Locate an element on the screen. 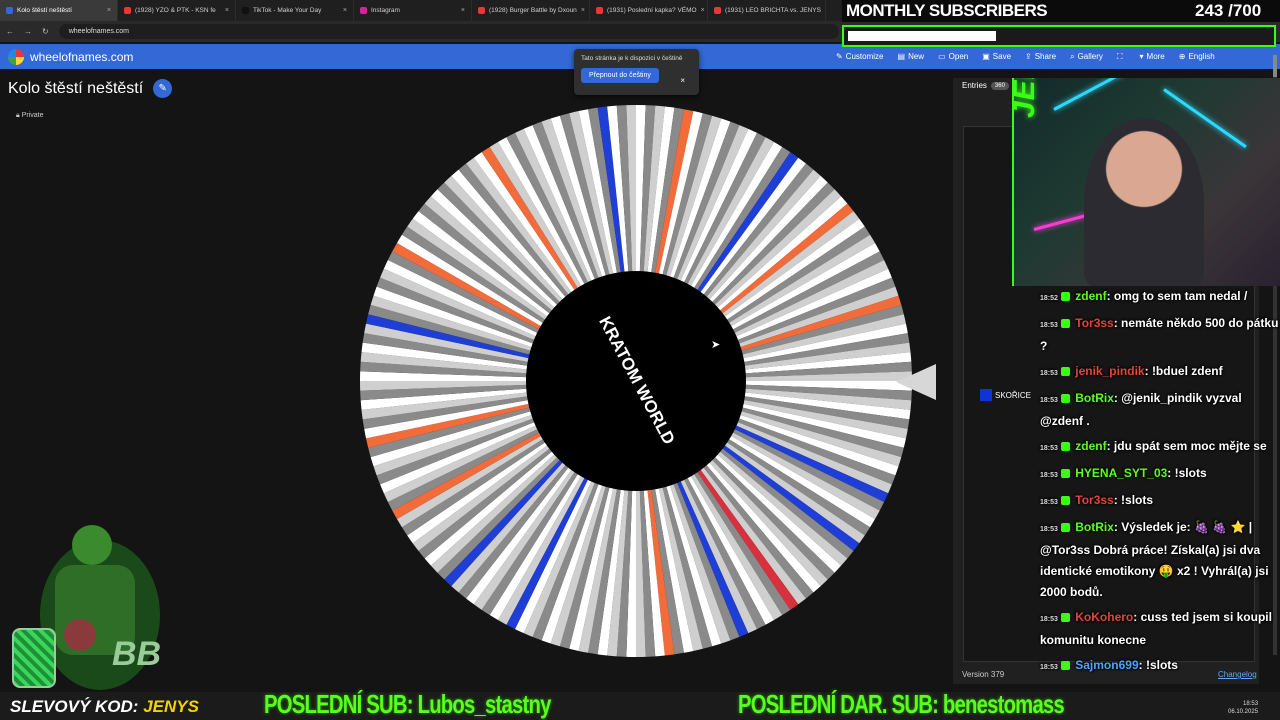 The image size is (1280, 720). chat-message: 18:53 HYENA_SYT_03: !slots is located at coordinates (1123, 473).